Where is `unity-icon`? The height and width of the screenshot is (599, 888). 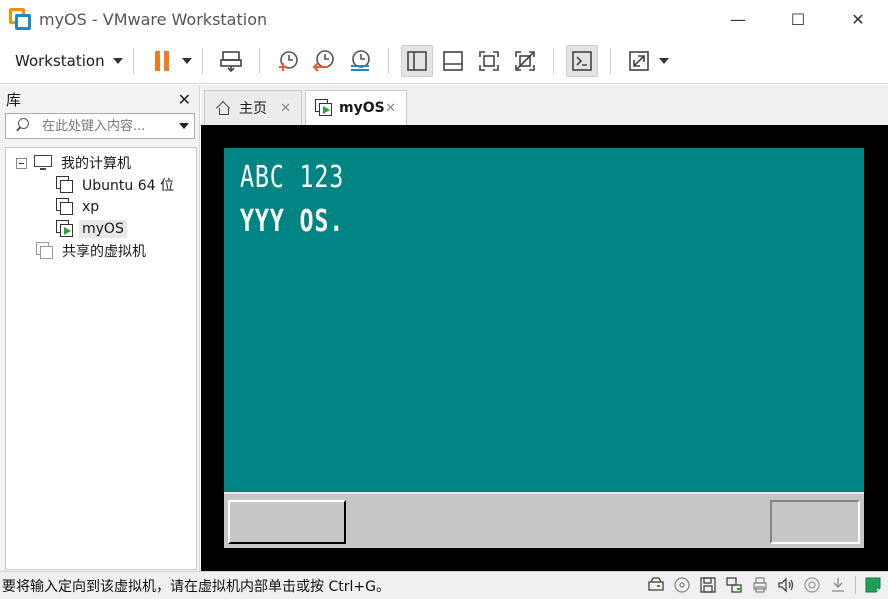 unity-icon is located at coordinates (524, 60).